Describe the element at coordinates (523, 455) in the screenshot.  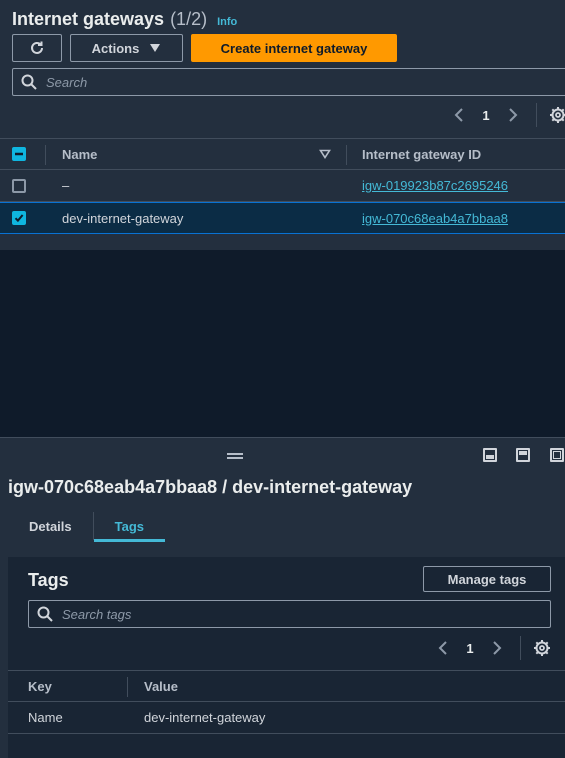
I see `split-side-icon` at that location.